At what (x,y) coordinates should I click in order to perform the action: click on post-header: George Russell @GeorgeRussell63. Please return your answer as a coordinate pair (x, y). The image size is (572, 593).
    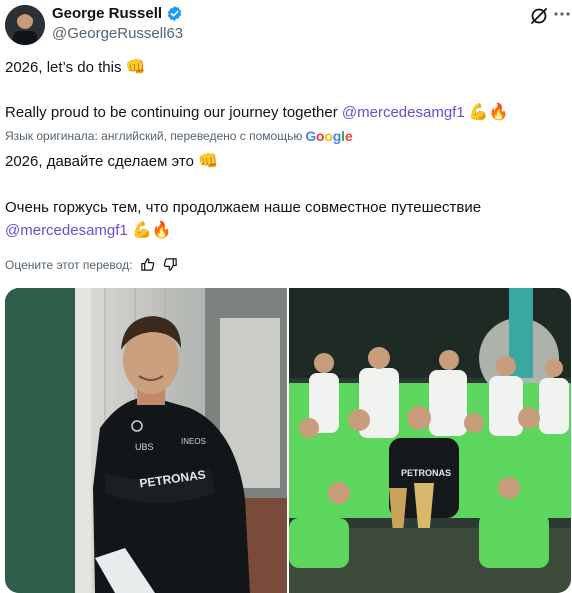
    Looking at the image, I should click on (286, 24).